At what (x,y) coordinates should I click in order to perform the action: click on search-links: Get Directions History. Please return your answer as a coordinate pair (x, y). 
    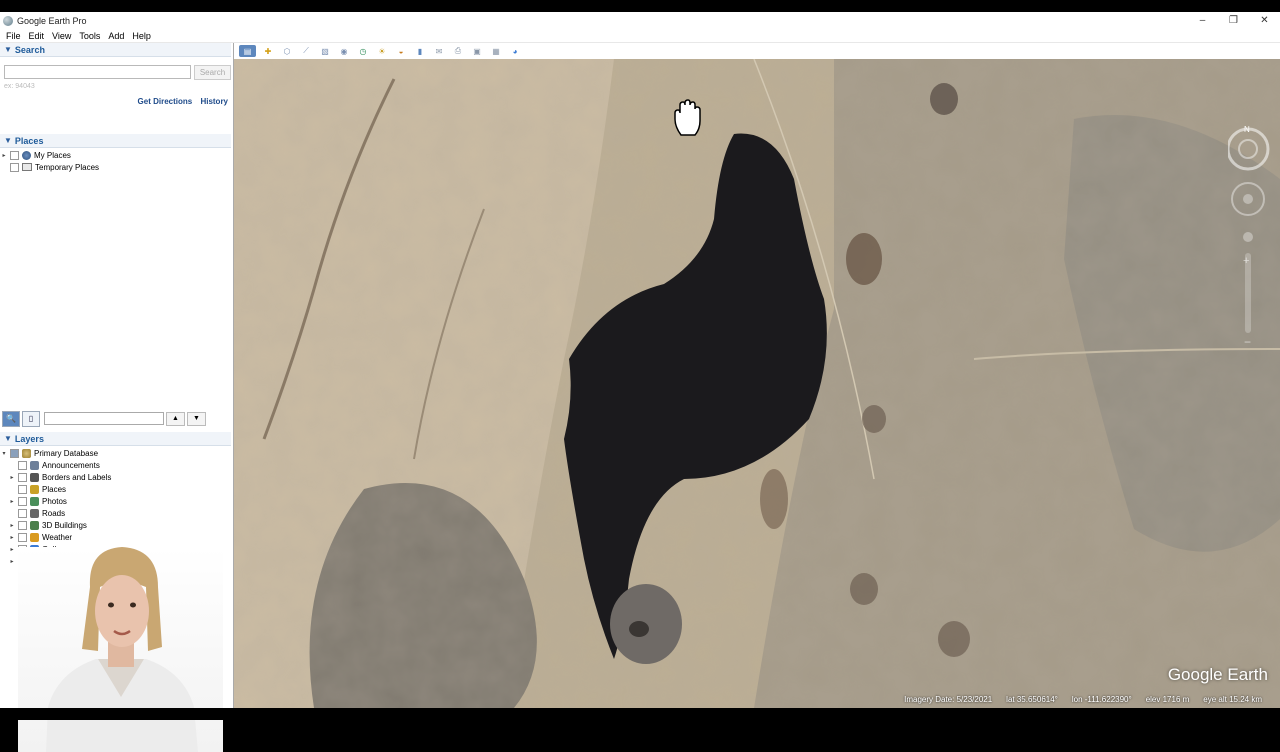
    Looking at the image, I should click on (180, 101).